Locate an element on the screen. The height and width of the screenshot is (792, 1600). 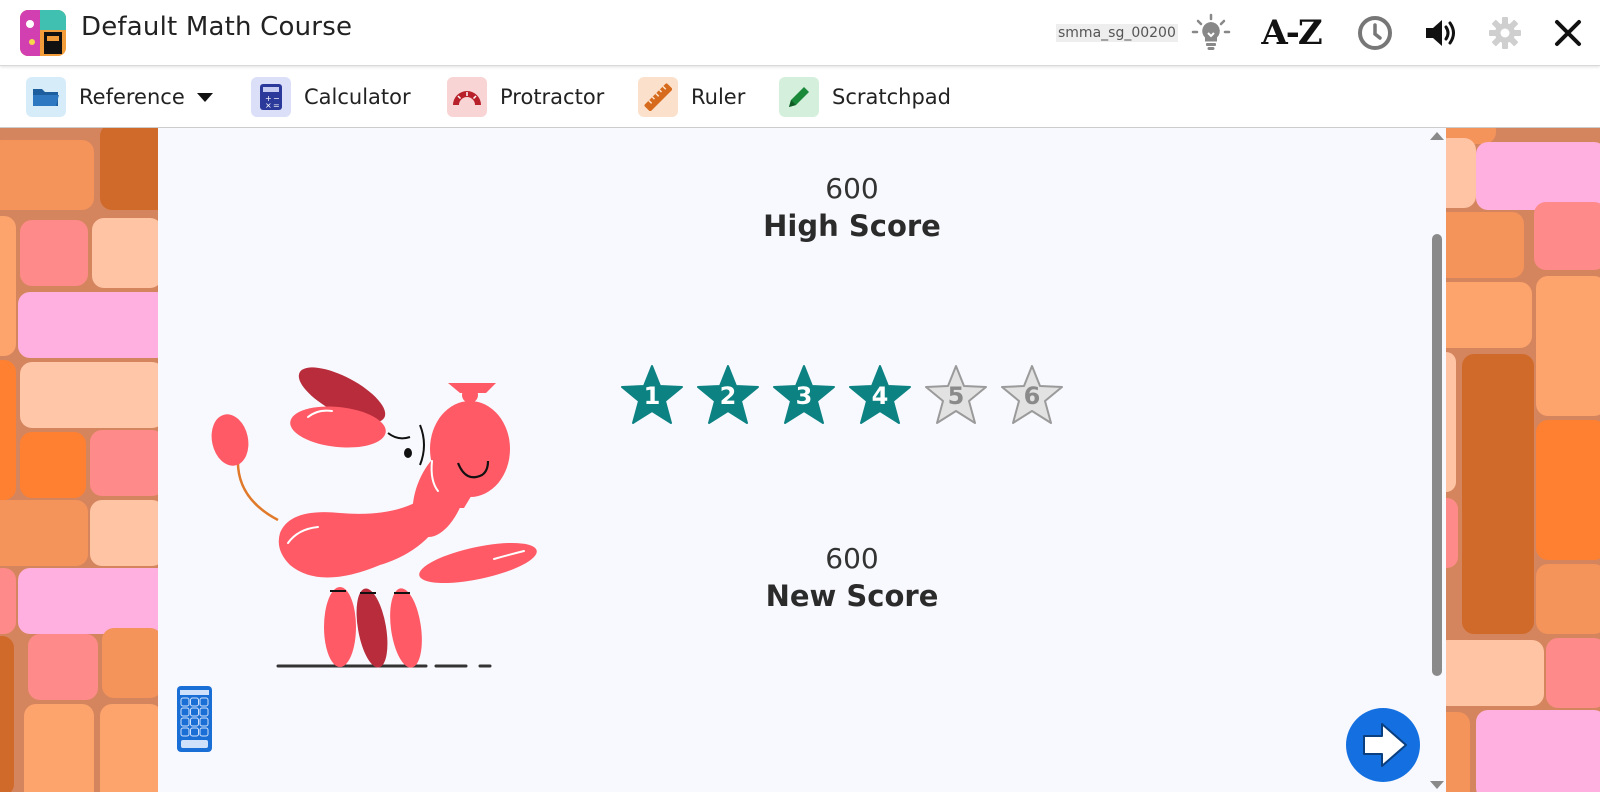
lightbulb-icon is located at coordinates (1211, 33).